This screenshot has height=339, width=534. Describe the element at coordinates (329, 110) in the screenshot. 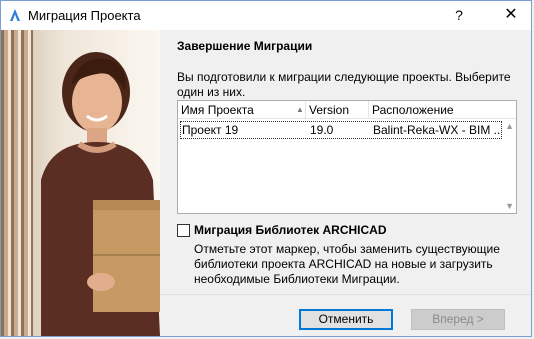

I see `column-header-version: Version` at that location.